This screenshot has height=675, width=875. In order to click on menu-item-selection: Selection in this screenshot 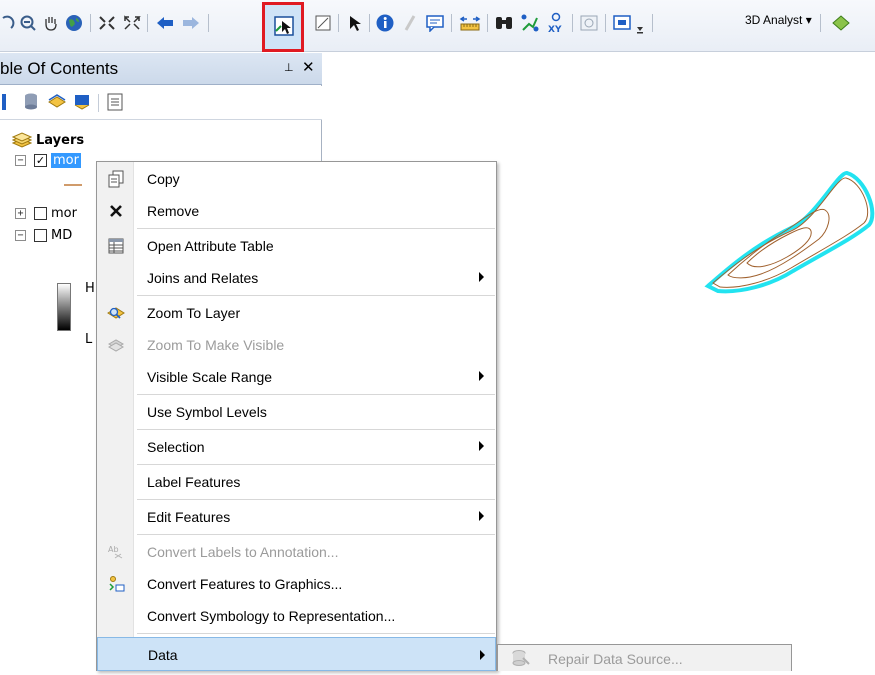, I will do `click(296, 447)`.